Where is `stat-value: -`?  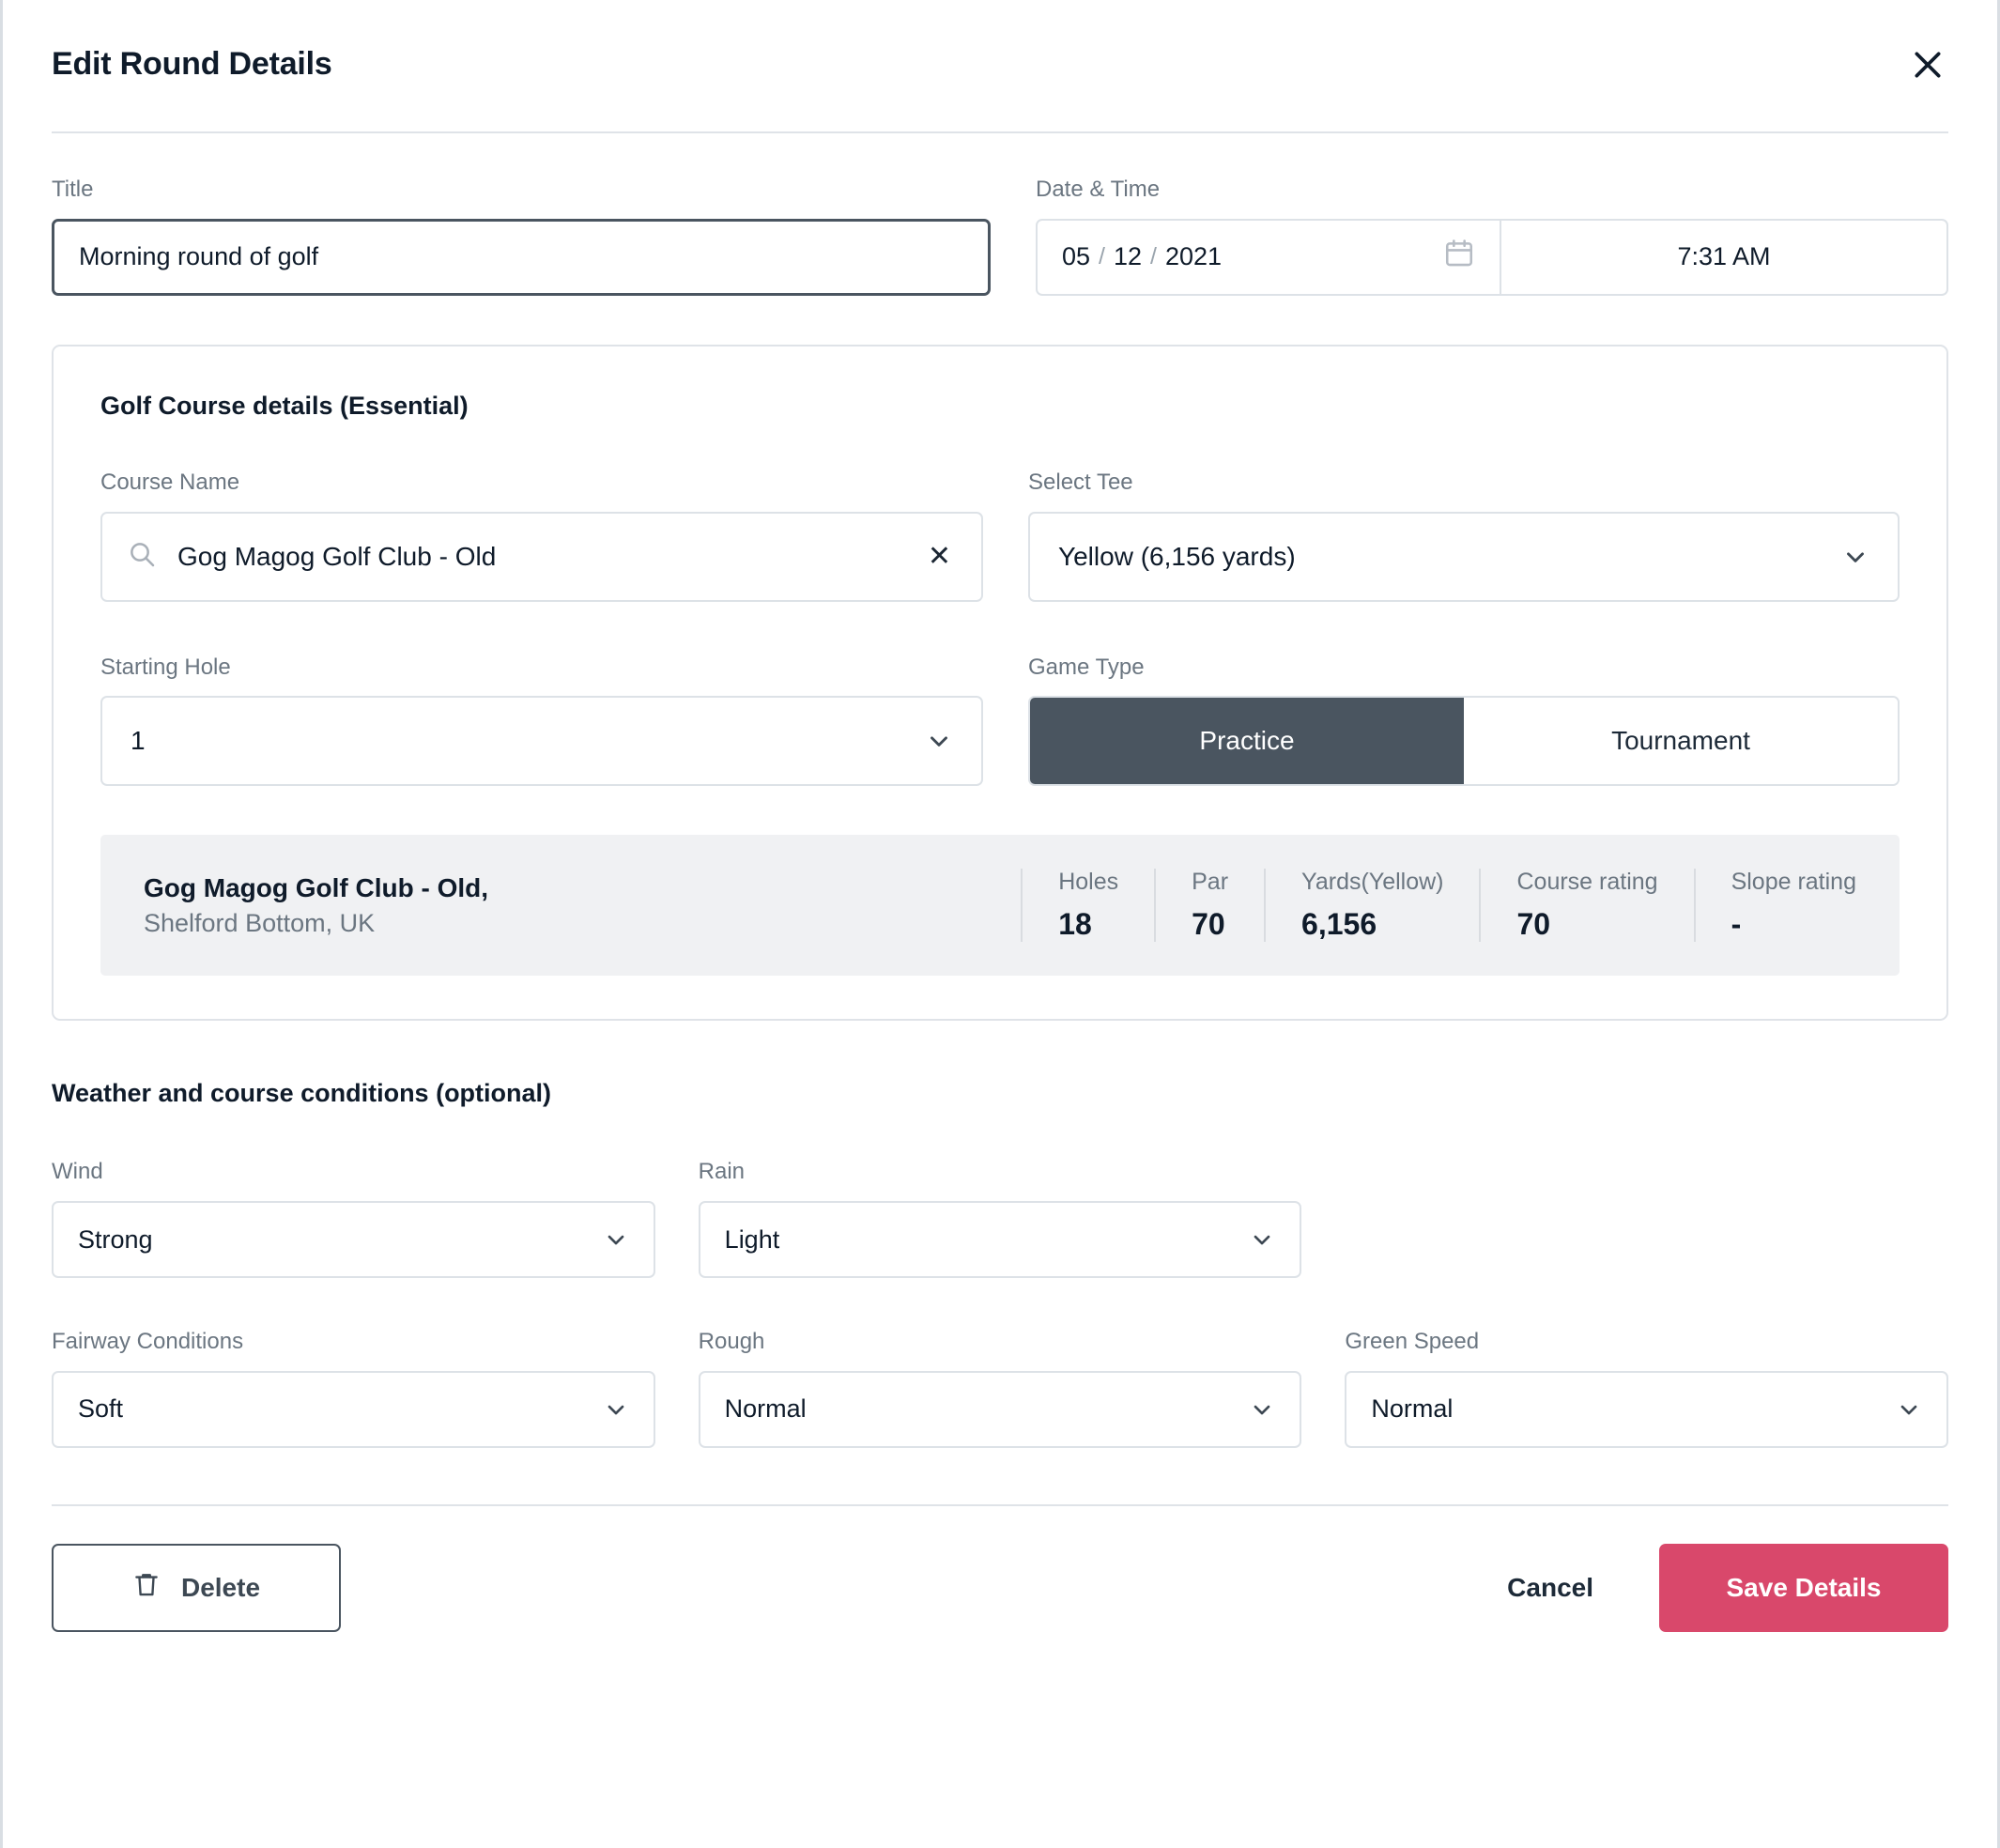 stat-value: - is located at coordinates (1736, 924).